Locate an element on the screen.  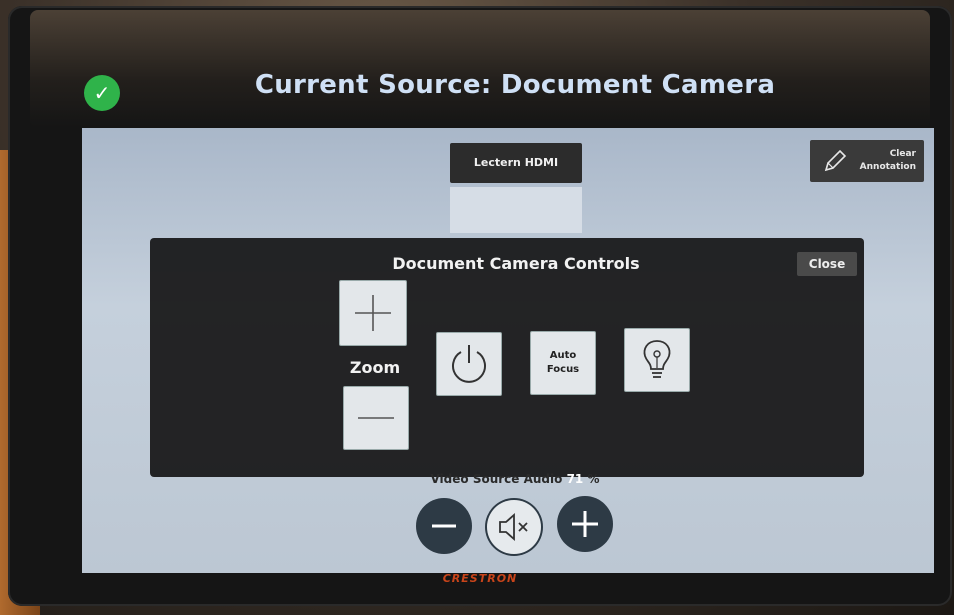
video-source-audio-label: Video Source Audio 71 % is located at coordinates (515, 479).